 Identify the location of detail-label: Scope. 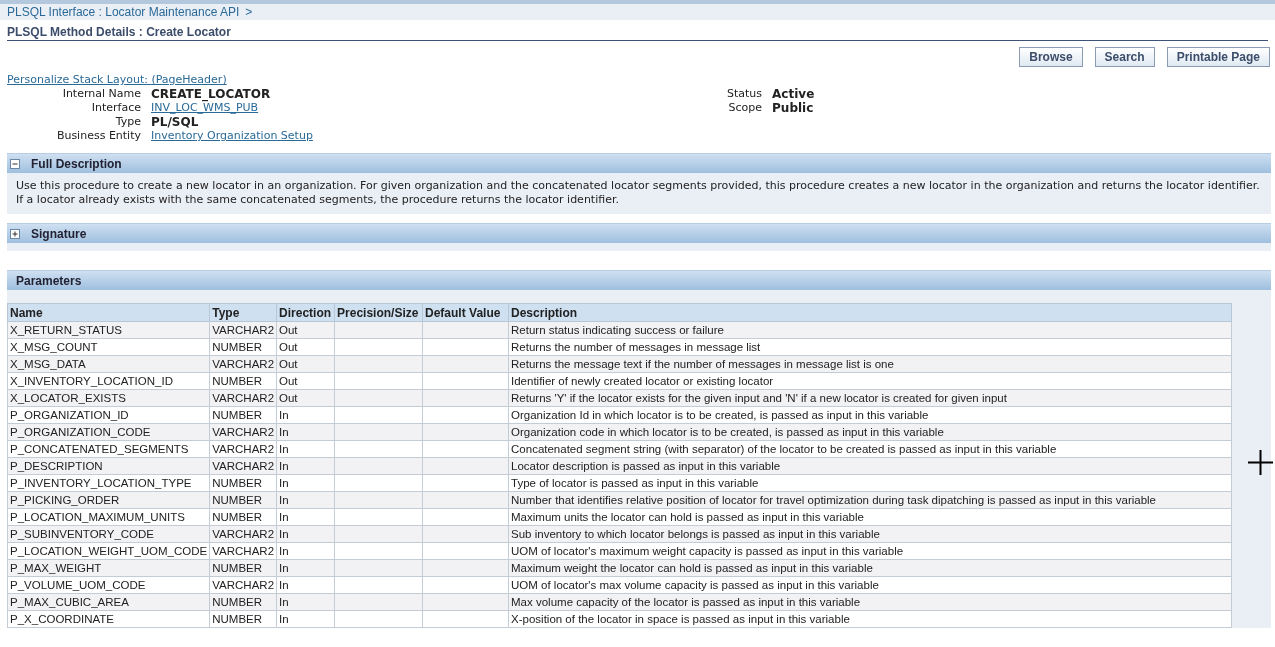
(745, 108).